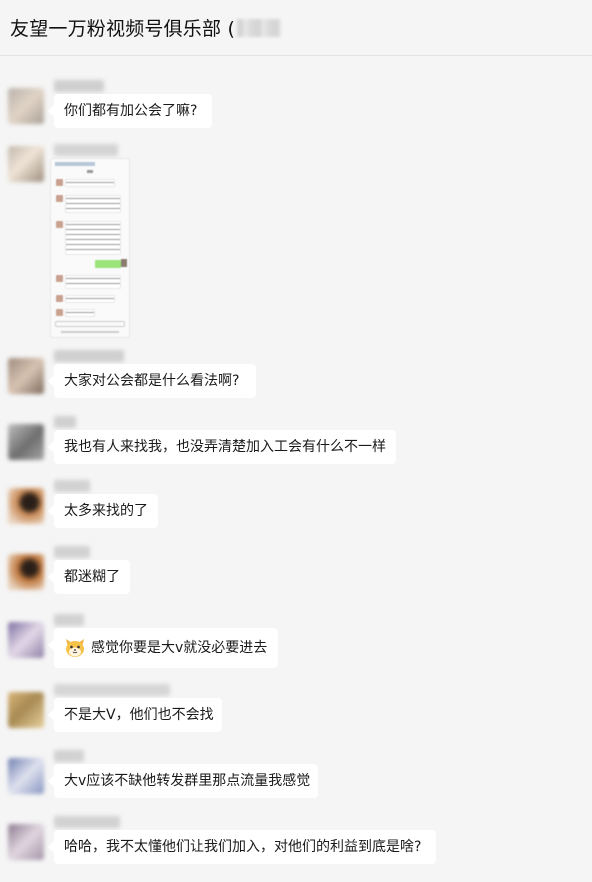 This screenshot has height=882, width=592. I want to click on message-bubble: 你们都有加公会了嘛?, so click(130, 111).